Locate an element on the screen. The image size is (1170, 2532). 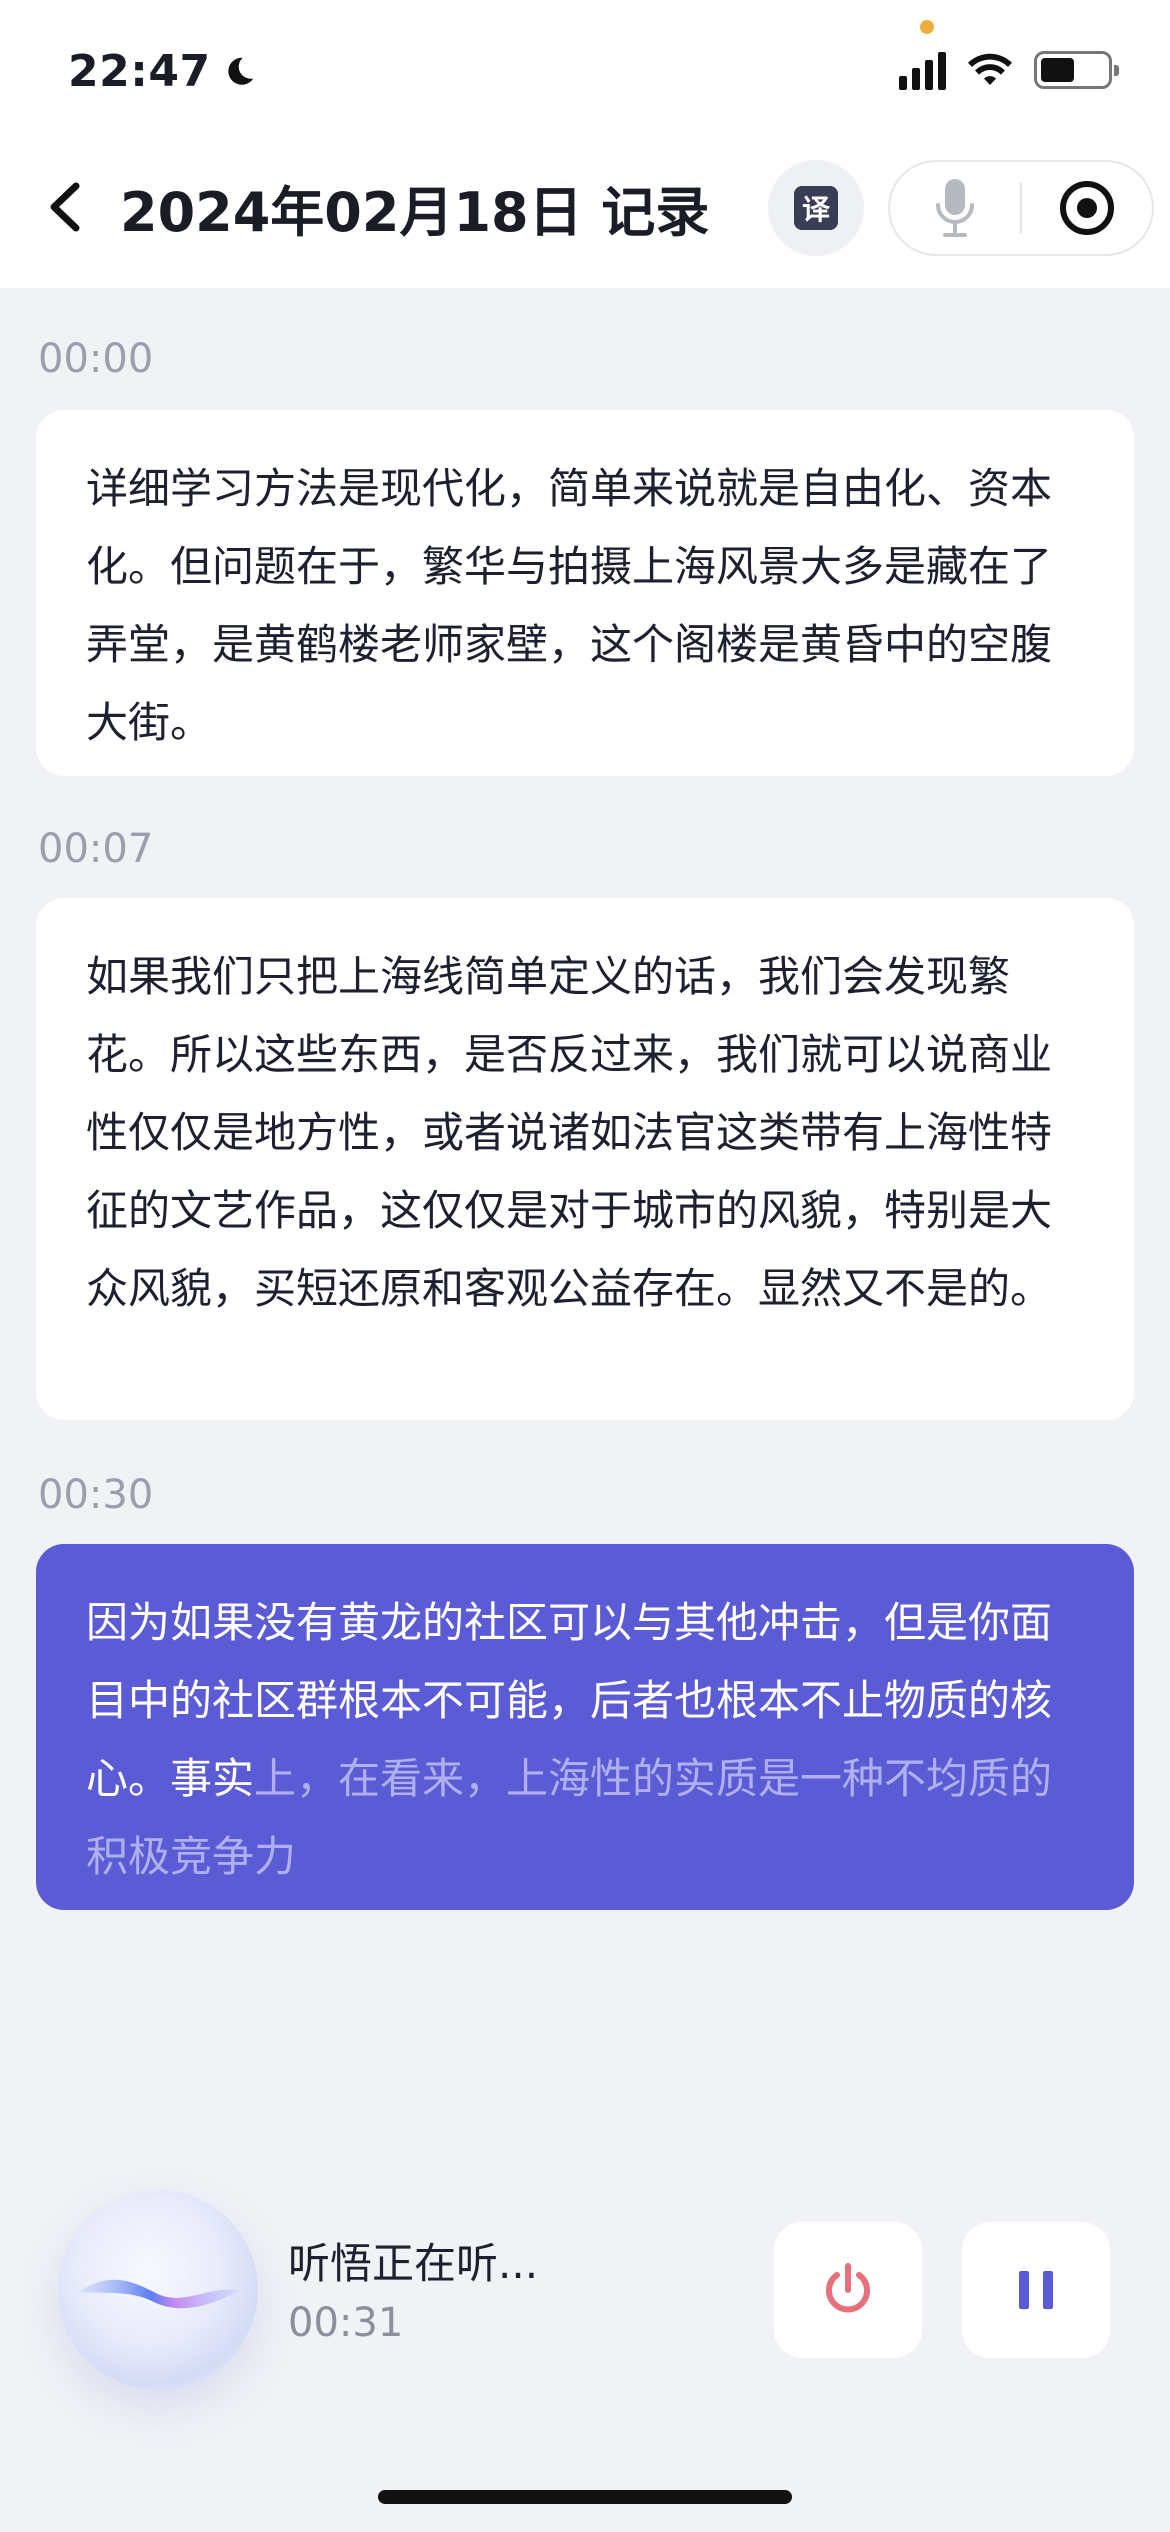
segment-timestamp: 00:30 is located at coordinates (96, 1495).